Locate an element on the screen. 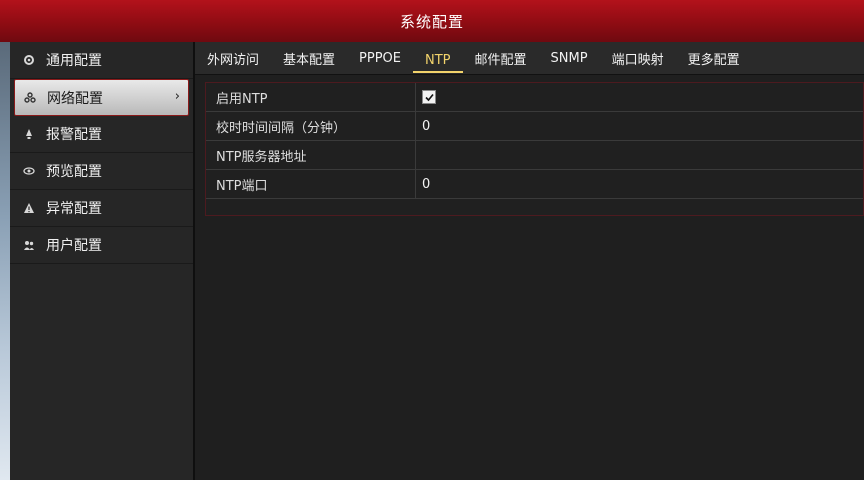 This screenshot has width=864, height=480. tab-snmp: SNMP is located at coordinates (569, 58).